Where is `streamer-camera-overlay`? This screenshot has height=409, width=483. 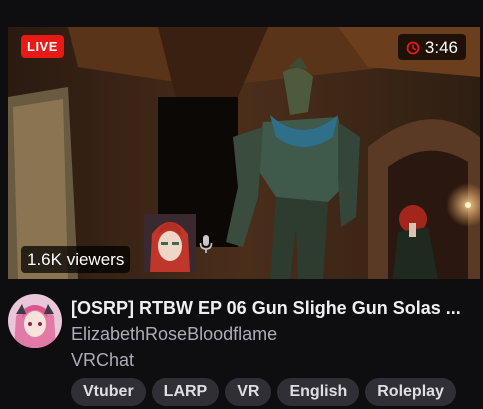
streamer-camera-overlay is located at coordinates (170, 243).